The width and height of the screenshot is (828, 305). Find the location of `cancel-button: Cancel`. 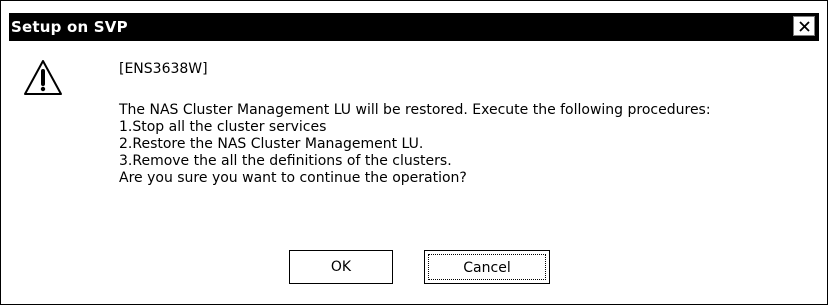

cancel-button: Cancel is located at coordinates (487, 267).